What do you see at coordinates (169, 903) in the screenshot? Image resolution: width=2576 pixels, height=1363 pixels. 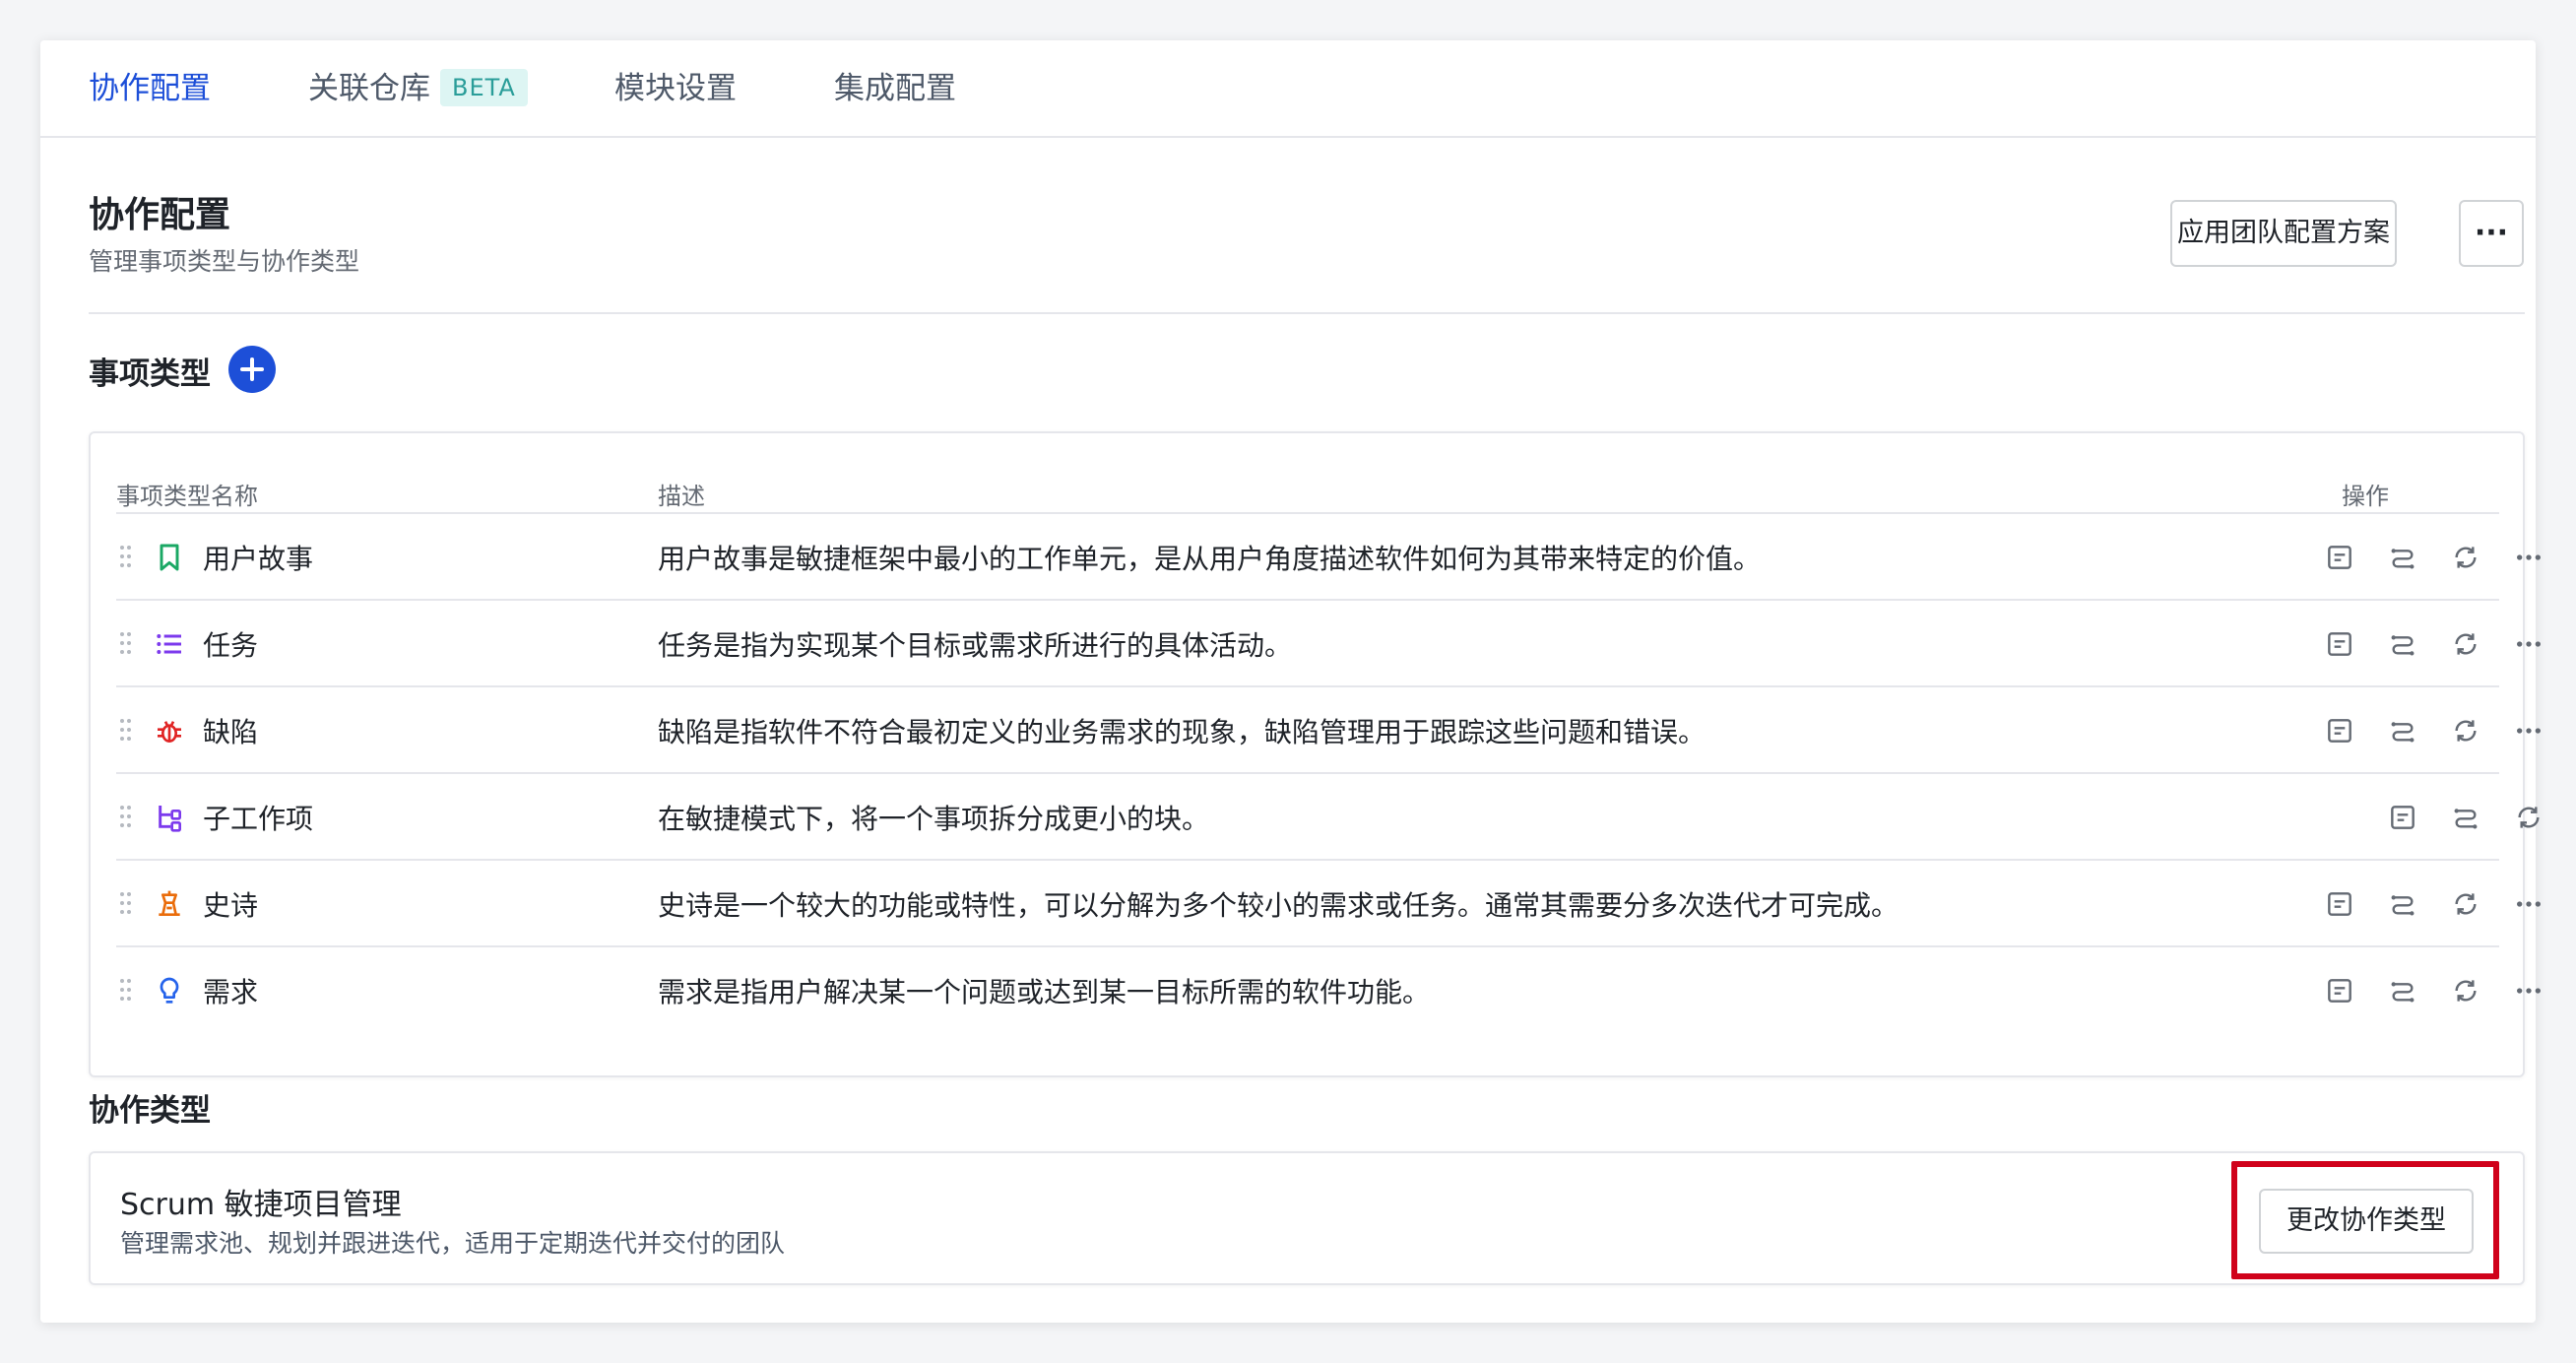 I see `epic-icon` at bounding box center [169, 903].